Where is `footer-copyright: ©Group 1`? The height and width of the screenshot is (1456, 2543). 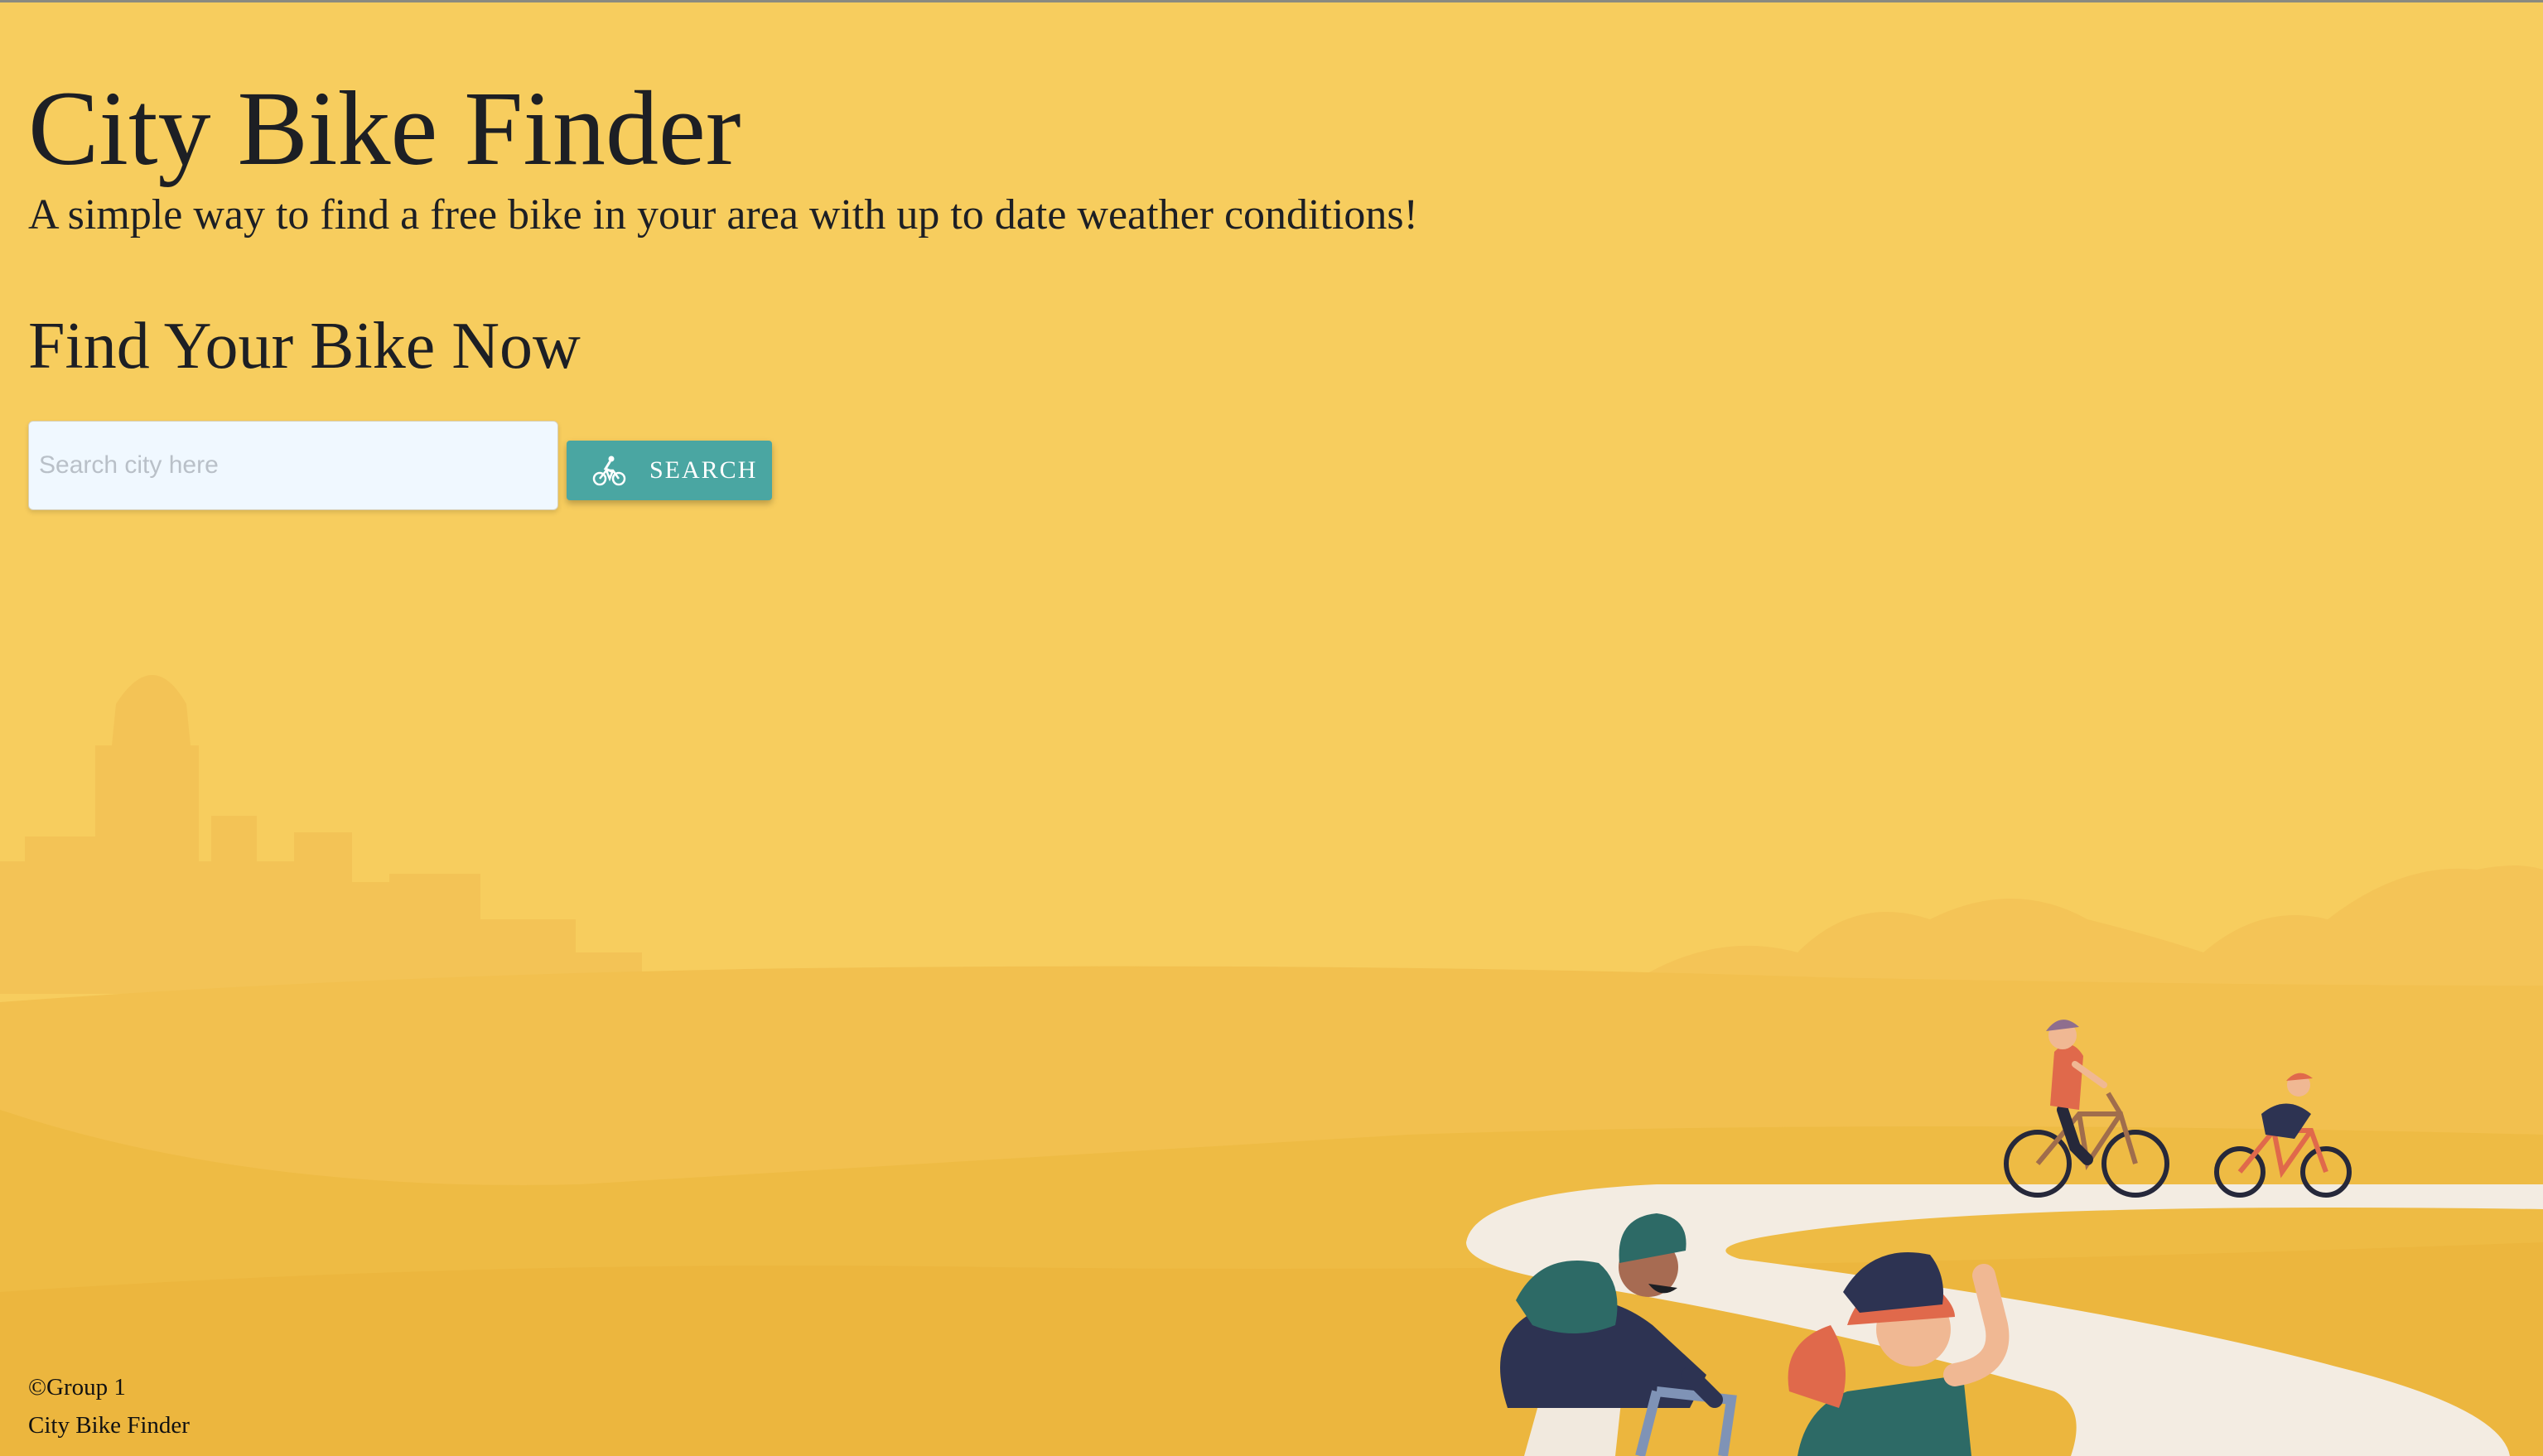
footer-copyright: ©Group 1 is located at coordinates (77, 1387).